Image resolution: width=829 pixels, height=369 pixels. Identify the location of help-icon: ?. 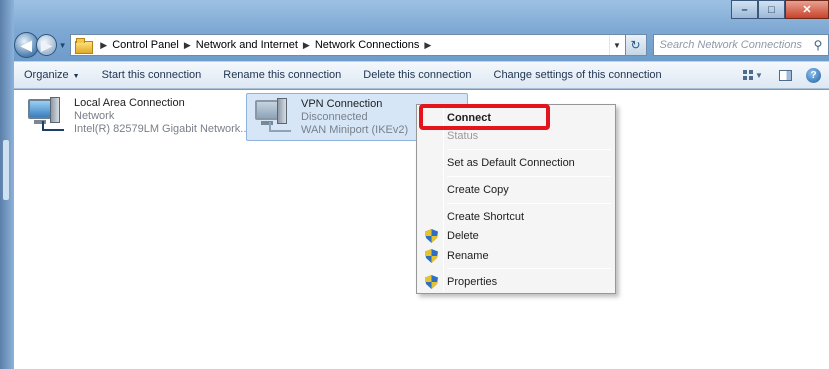
(813, 75).